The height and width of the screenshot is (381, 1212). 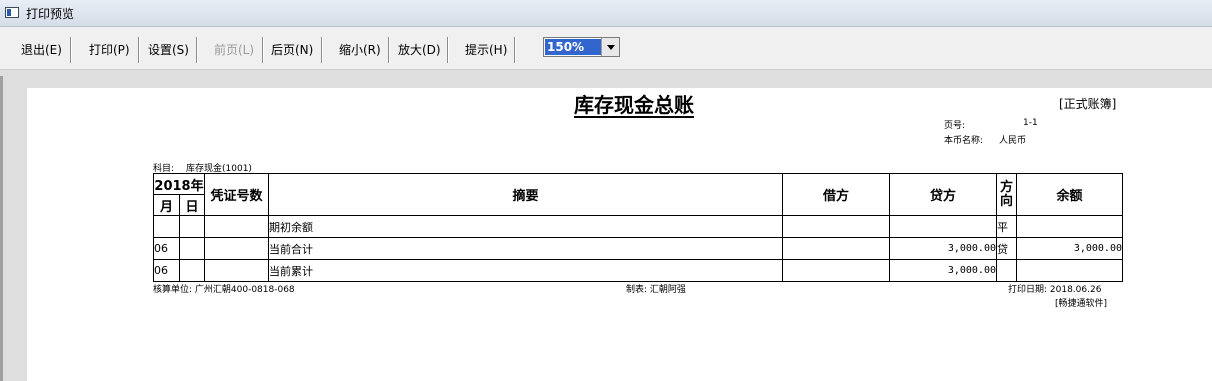 What do you see at coordinates (179, 184) in the screenshot?
I see `year-header: 2018年` at bounding box center [179, 184].